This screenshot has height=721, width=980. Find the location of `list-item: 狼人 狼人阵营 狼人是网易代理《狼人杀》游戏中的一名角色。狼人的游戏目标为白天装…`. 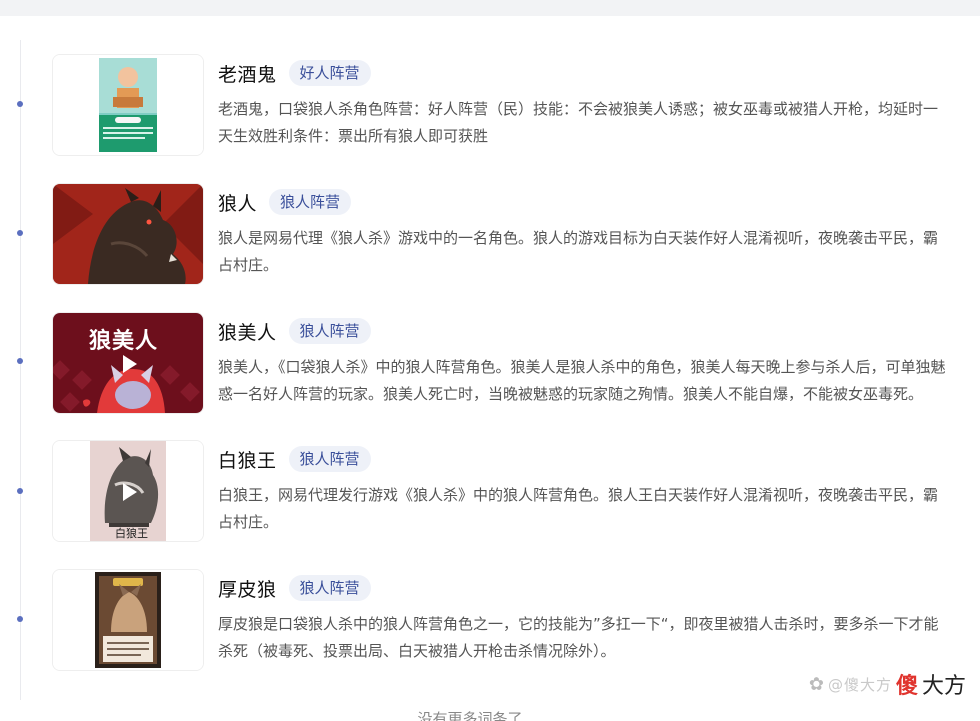

list-item: 狼人 狼人阵营 狼人是网易代理《狼人杀》游戏中的一名角色。狼人的游戏目标为白天装… is located at coordinates (502, 234).